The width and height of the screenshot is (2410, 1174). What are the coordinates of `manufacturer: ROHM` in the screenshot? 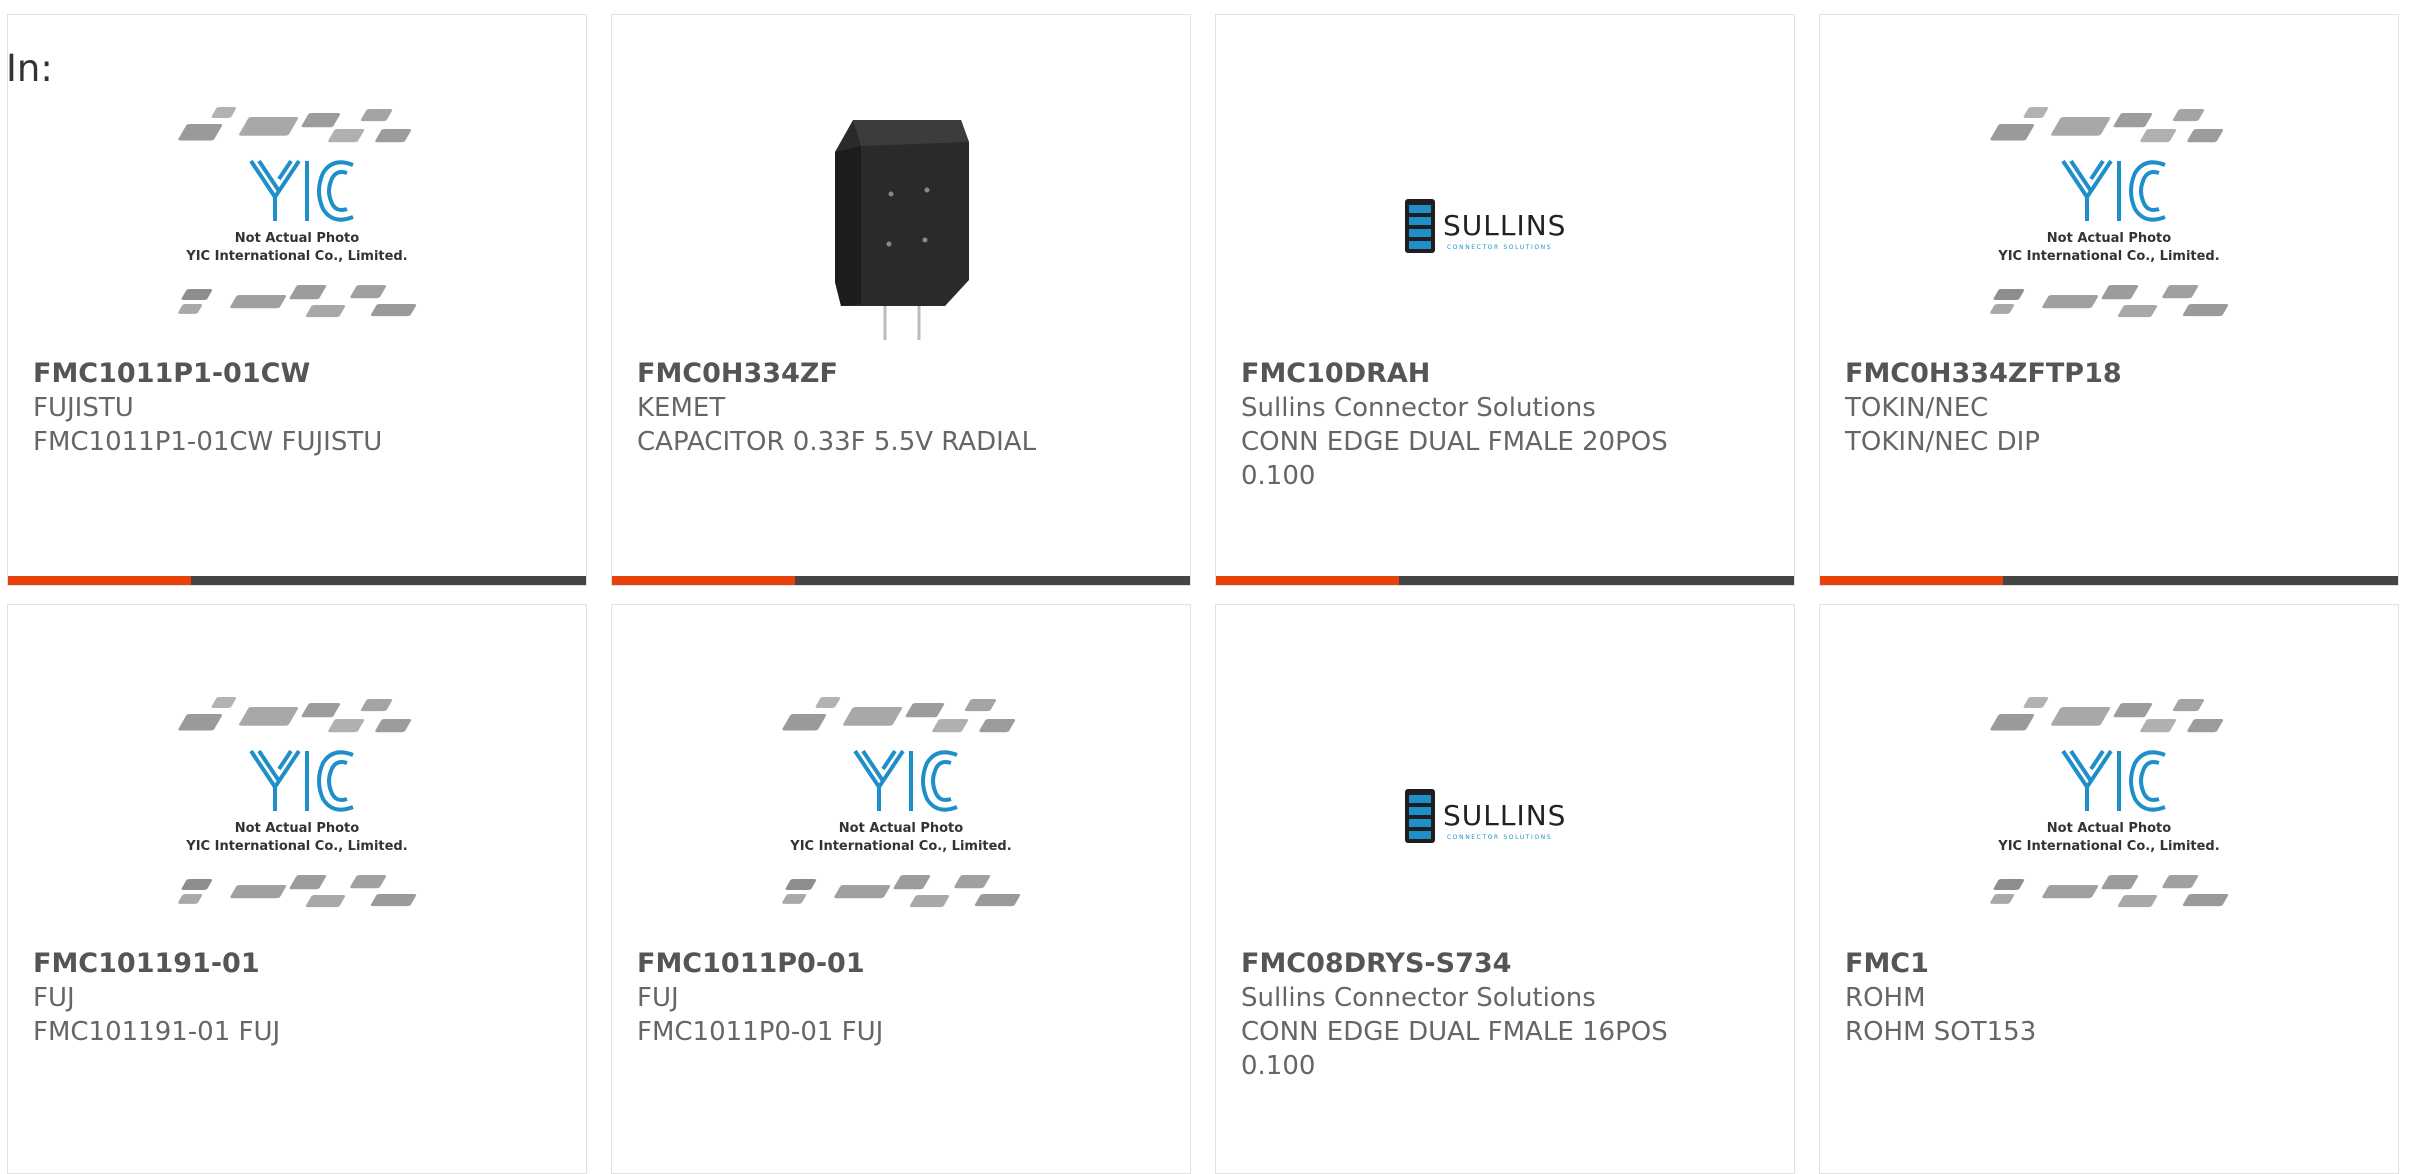 It's located at (1885, 998).